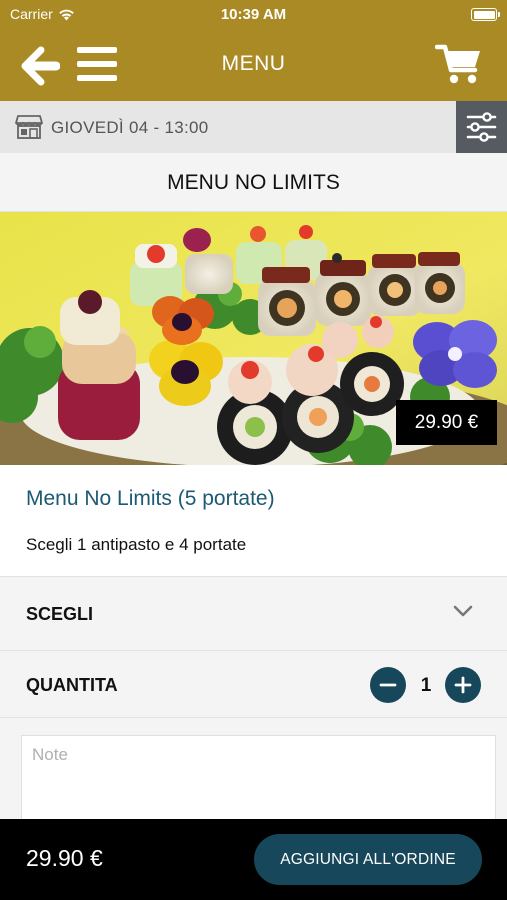  I want to click on product-name: Menu No Limits (5 portate), so click(150, 498).